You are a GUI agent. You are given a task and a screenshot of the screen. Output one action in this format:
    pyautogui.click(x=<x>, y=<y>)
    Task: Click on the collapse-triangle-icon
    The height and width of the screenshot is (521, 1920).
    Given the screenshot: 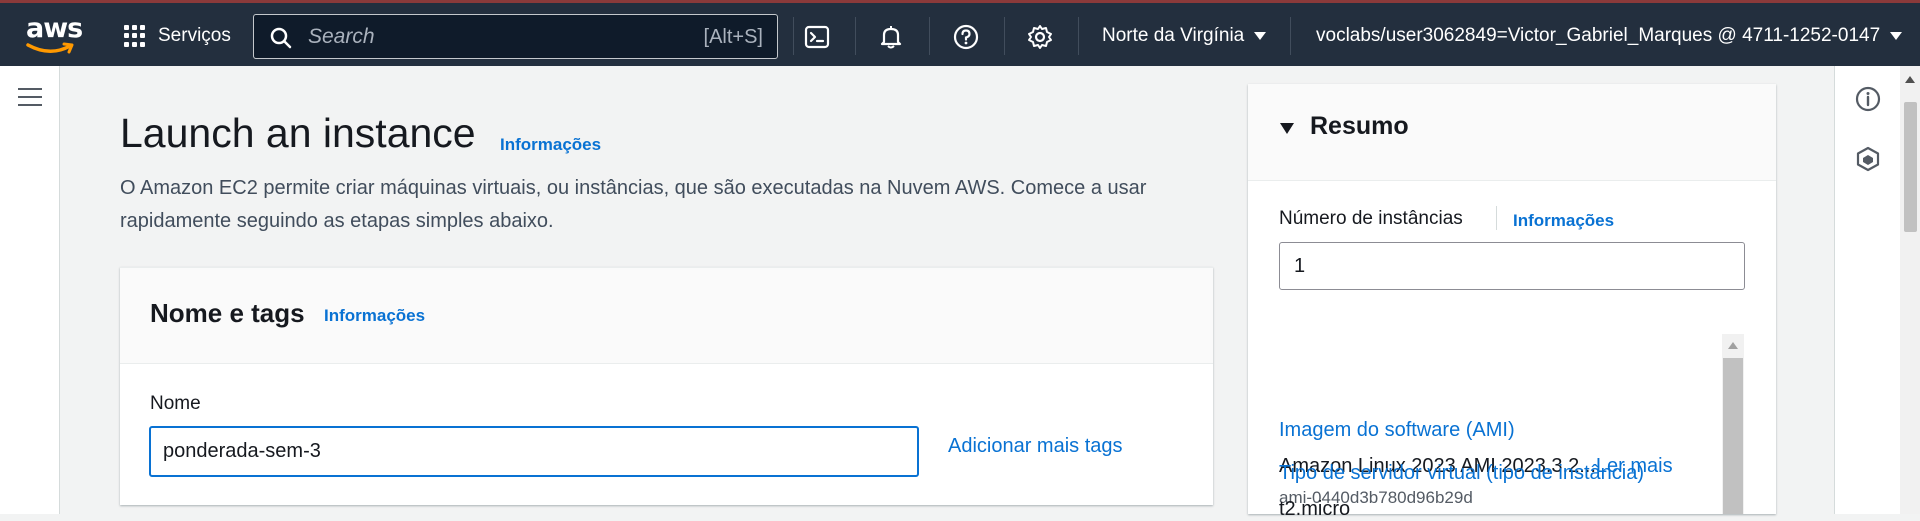 What is the action you would take?
    pyautogui.click(x=1287, y=128)
    